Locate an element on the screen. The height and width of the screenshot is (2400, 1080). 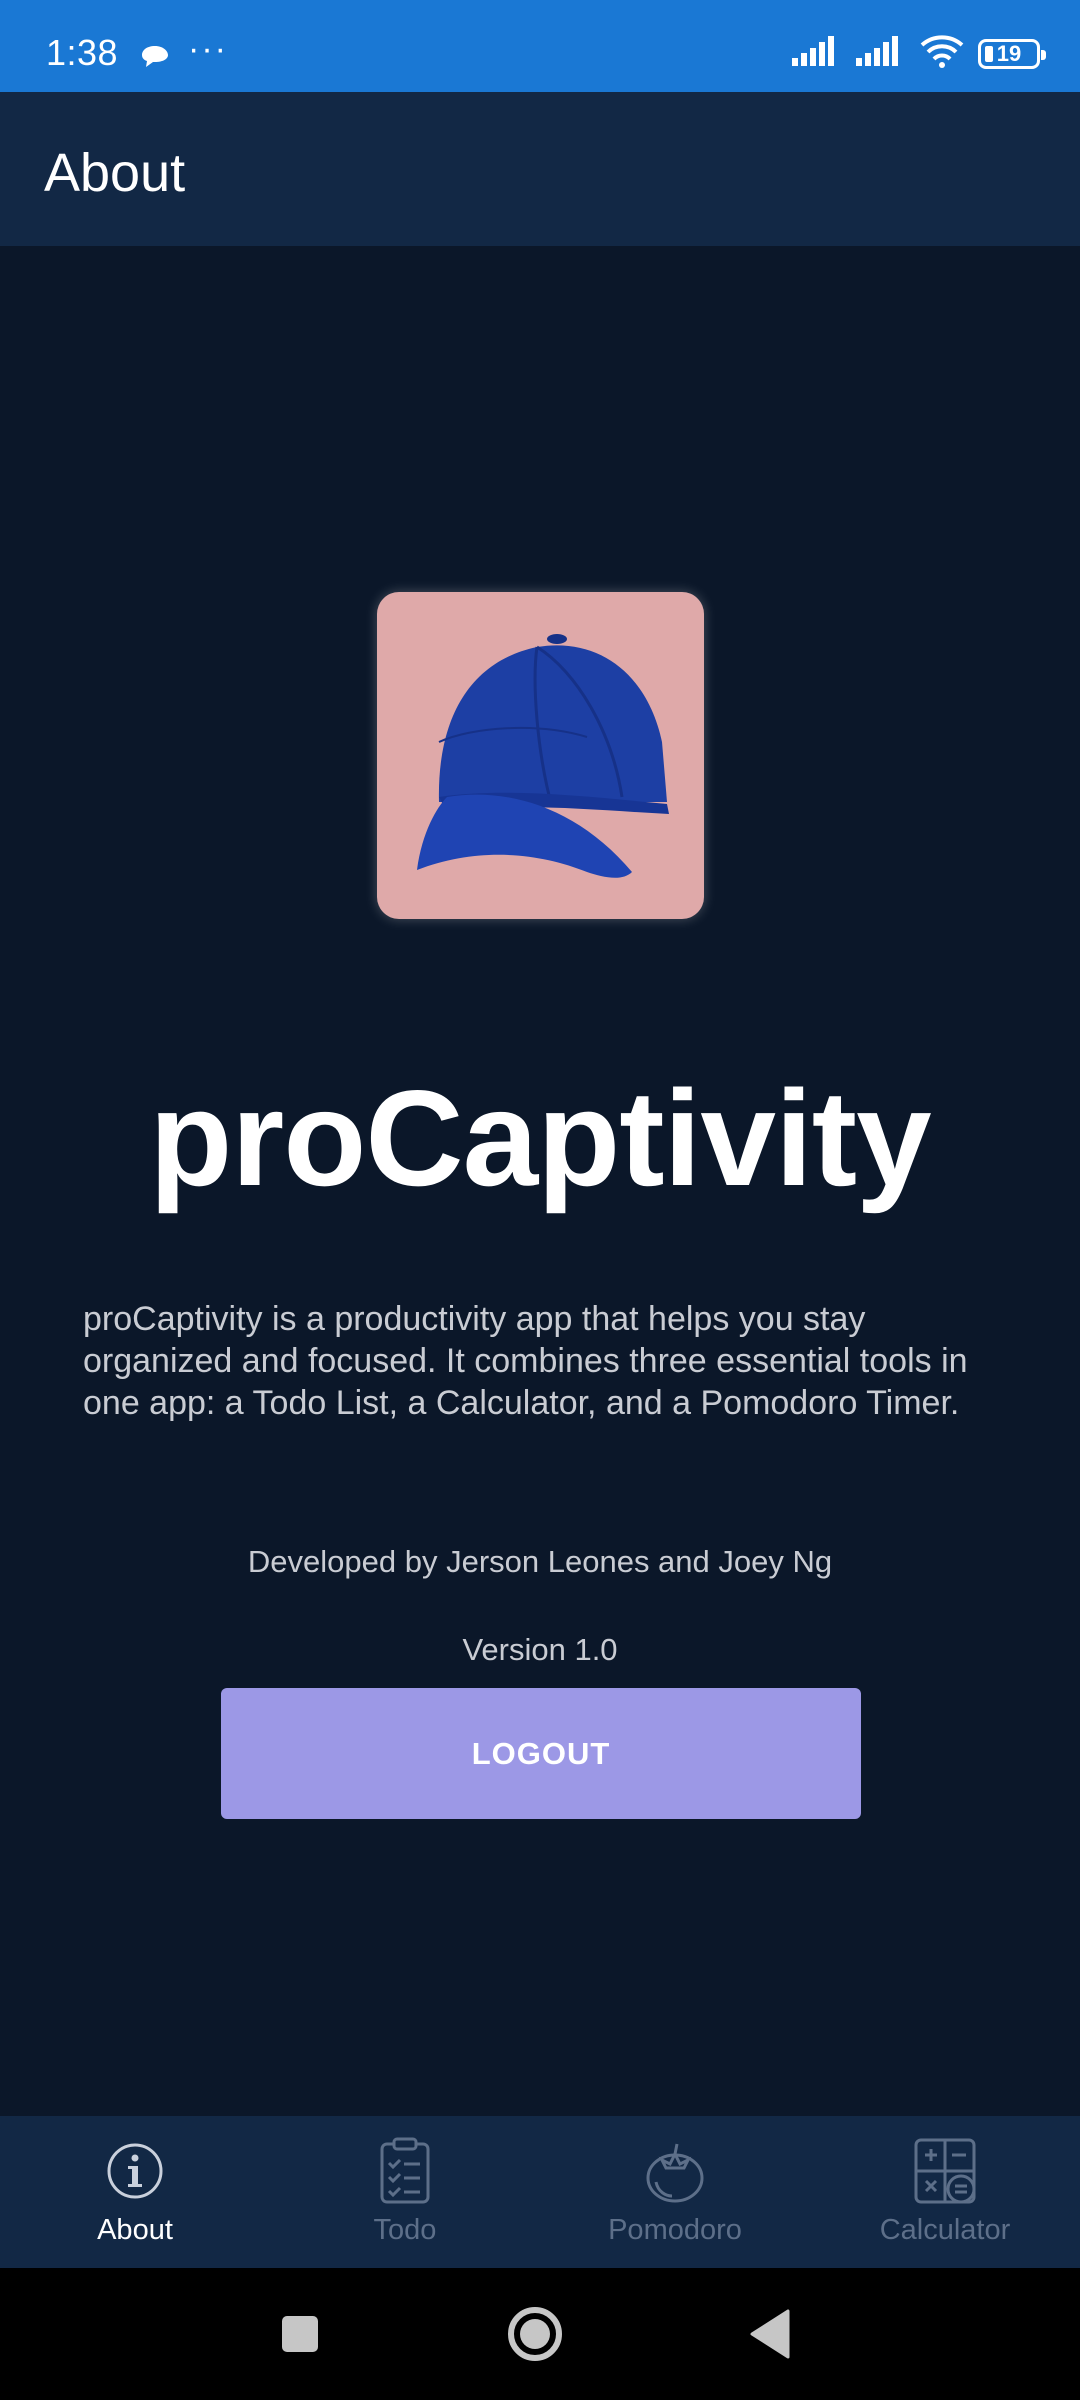
page-title: About is located at coordinates (115, 173).